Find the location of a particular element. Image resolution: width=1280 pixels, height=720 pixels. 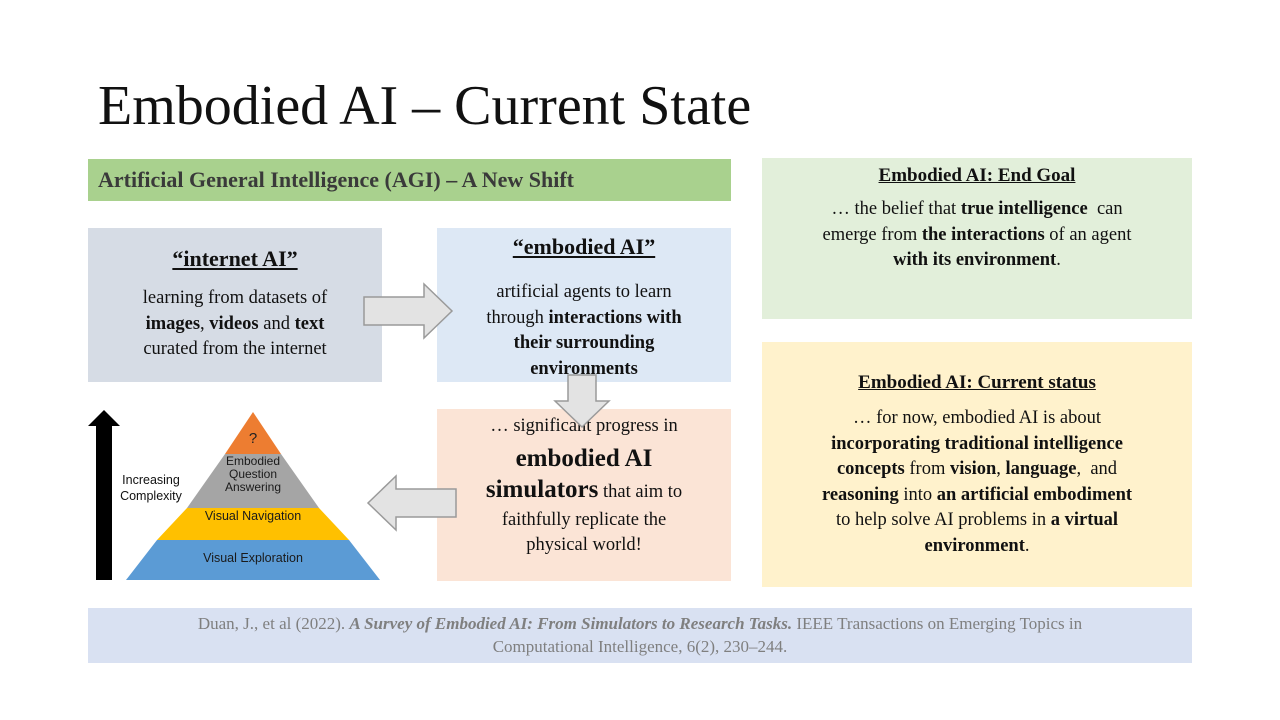

status-b1: incorporating traditional intelligence is located at coordinates (977, 443).